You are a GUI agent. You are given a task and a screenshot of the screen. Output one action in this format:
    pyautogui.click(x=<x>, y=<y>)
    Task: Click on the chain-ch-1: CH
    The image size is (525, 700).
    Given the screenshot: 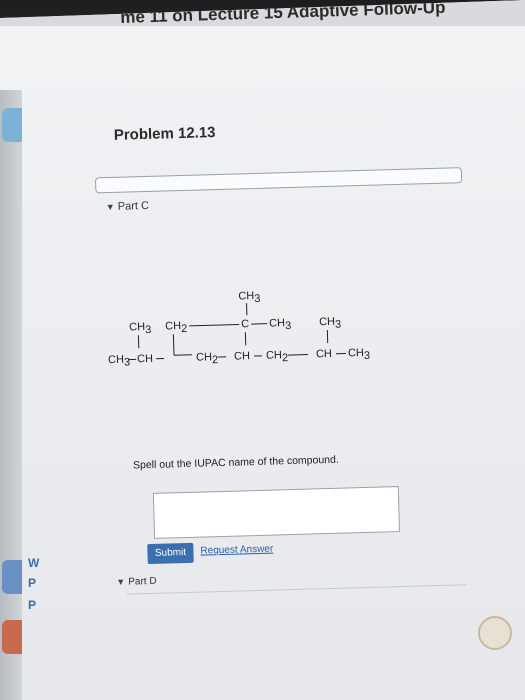 What is the action you would take?
    pyautogui.click(x=145, y=359)
    